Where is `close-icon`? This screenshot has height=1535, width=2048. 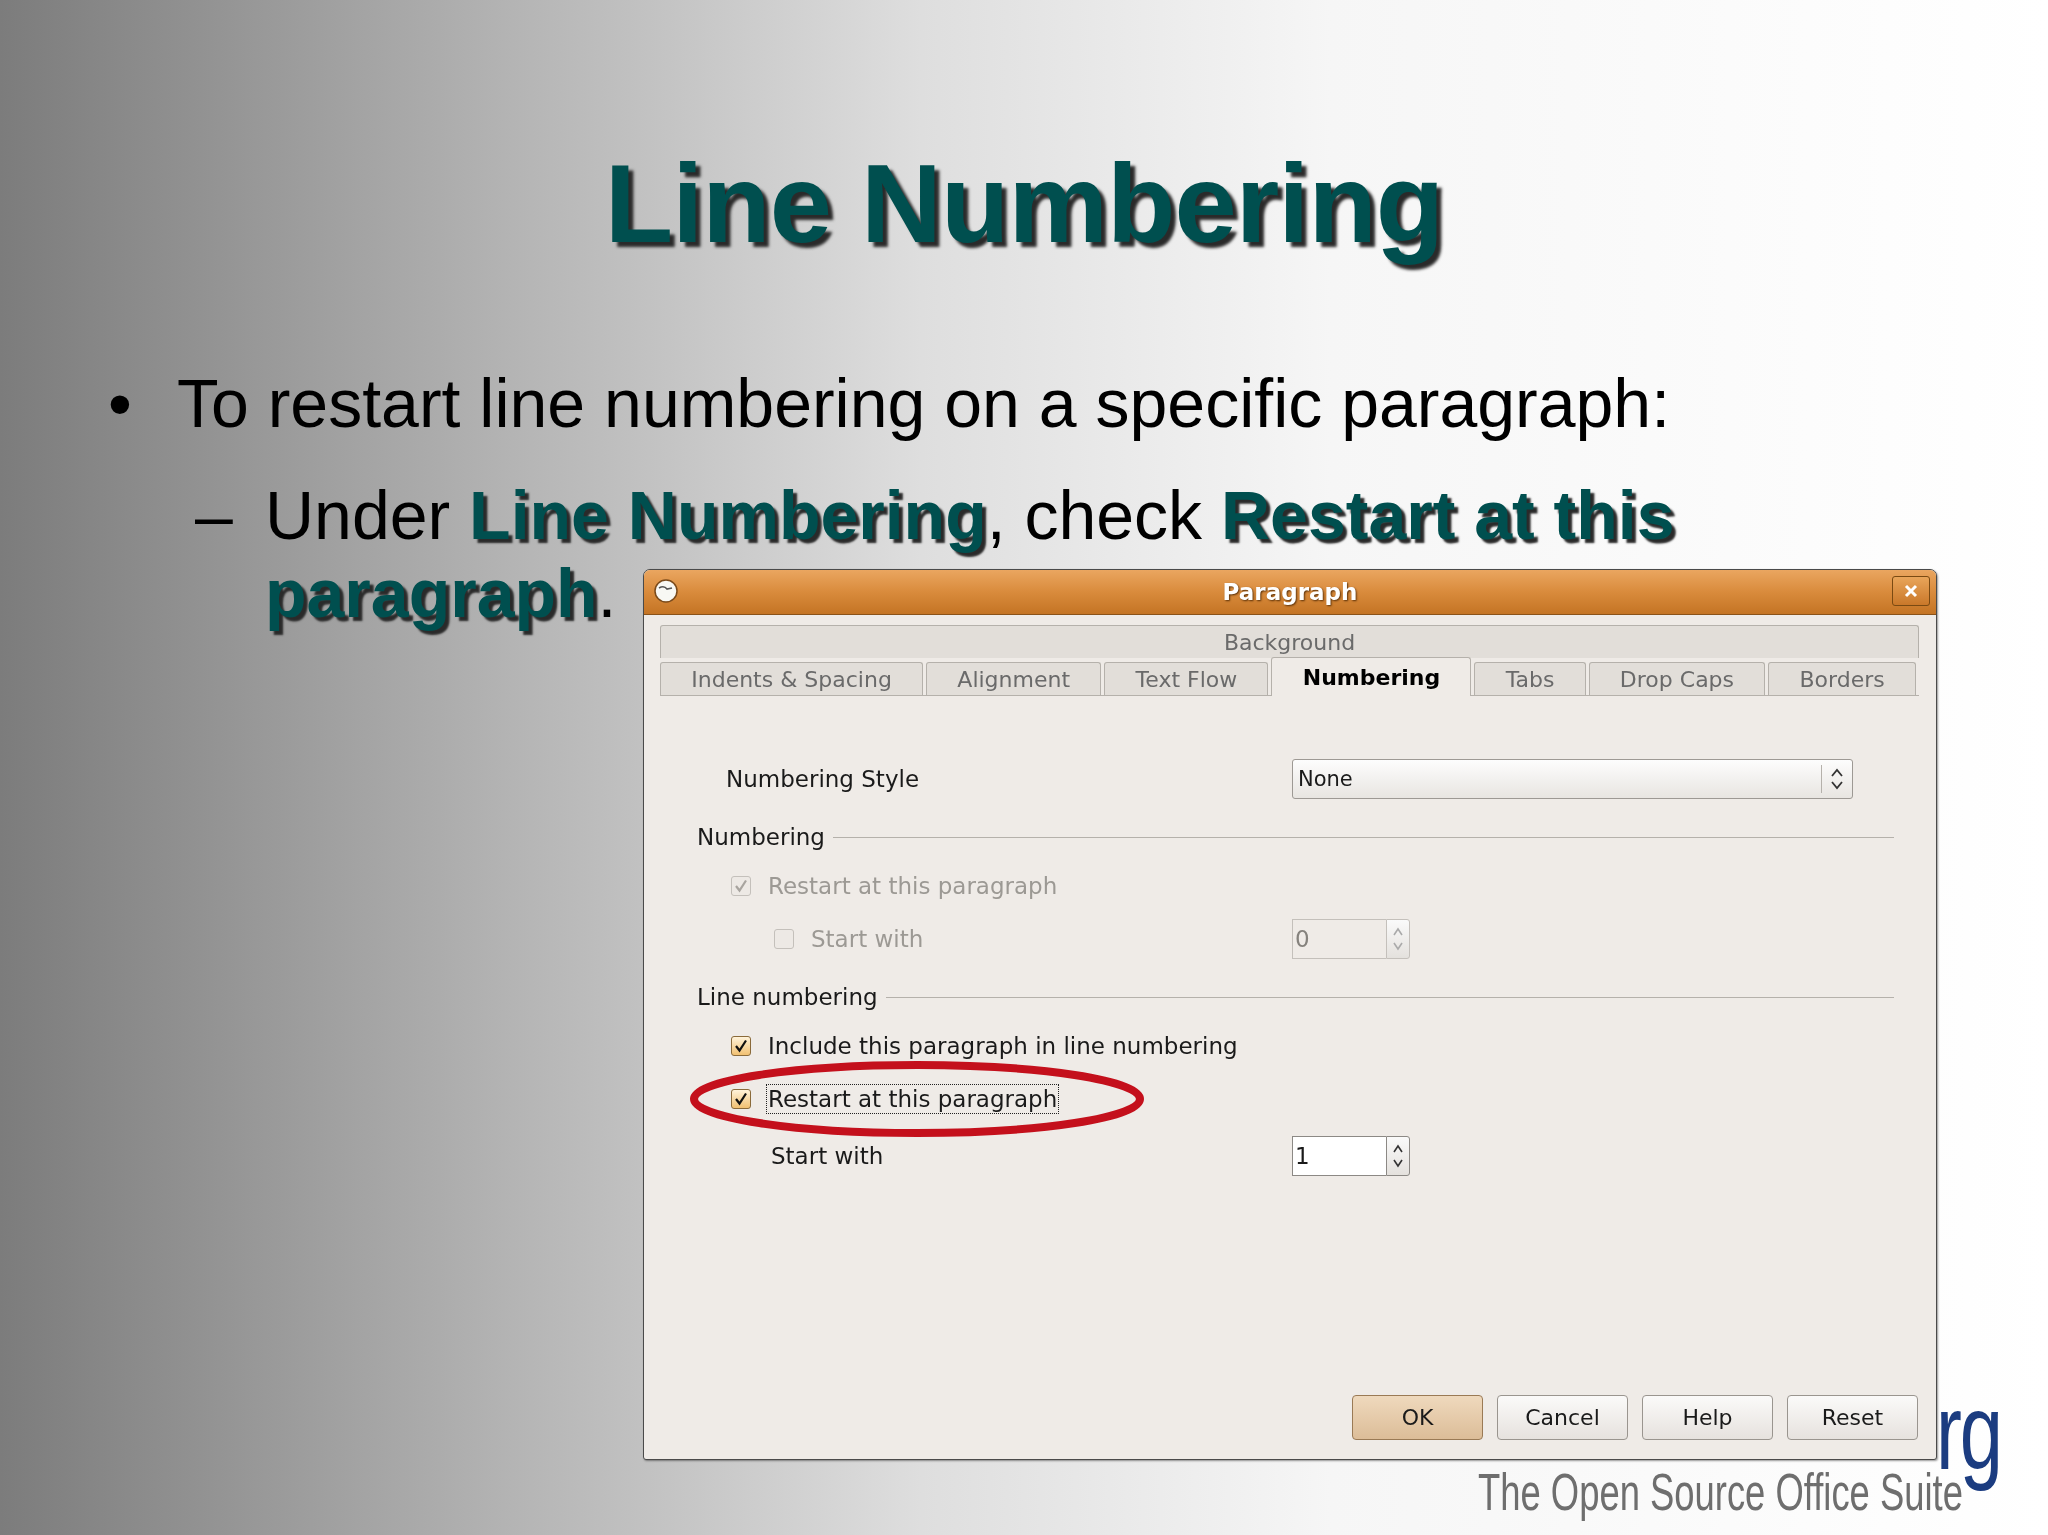 close-icon is located at coordinates (1911, 591).